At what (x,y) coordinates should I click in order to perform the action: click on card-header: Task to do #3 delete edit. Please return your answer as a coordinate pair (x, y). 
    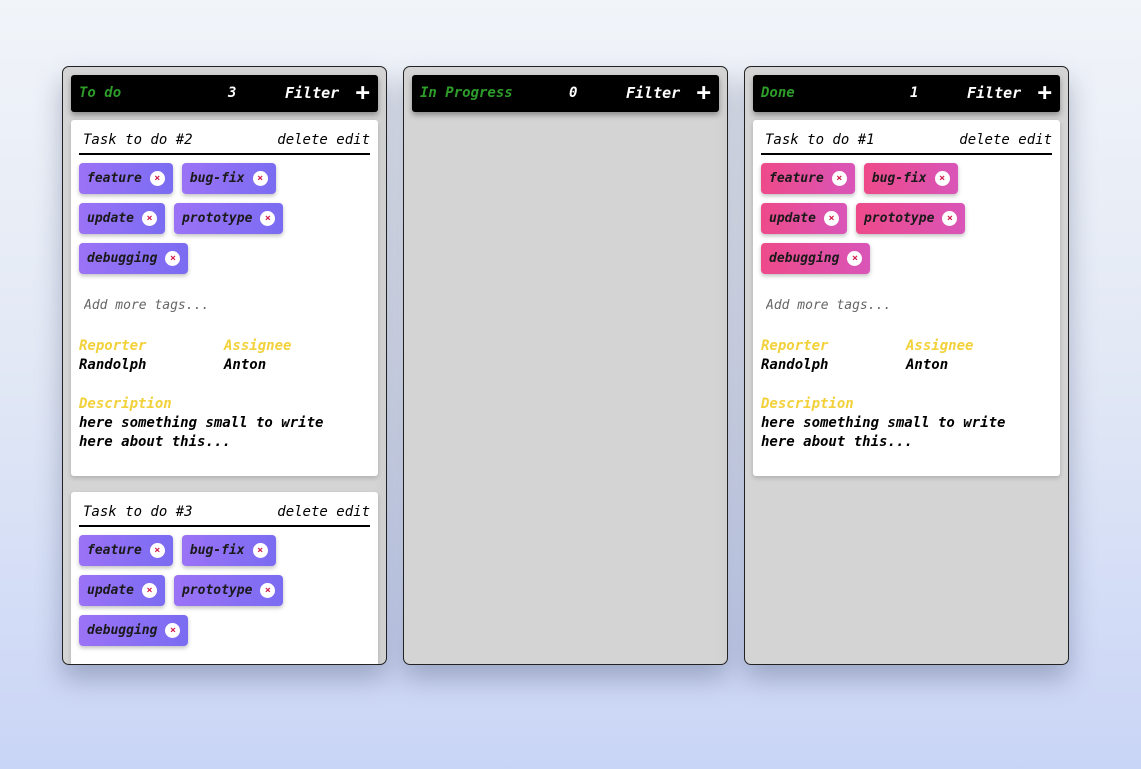
    Looking at the image, I should click on (224, 514).